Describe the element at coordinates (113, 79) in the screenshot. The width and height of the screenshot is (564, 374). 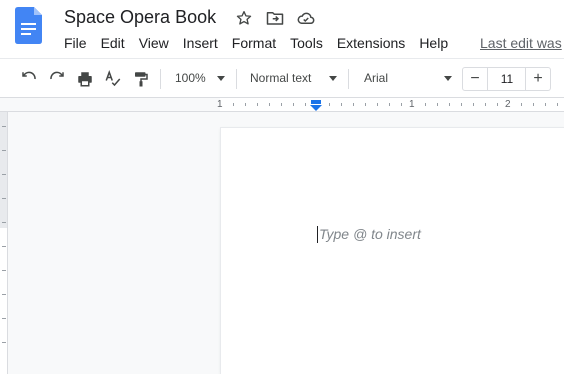
I see `spellcheck-icon` at that location.